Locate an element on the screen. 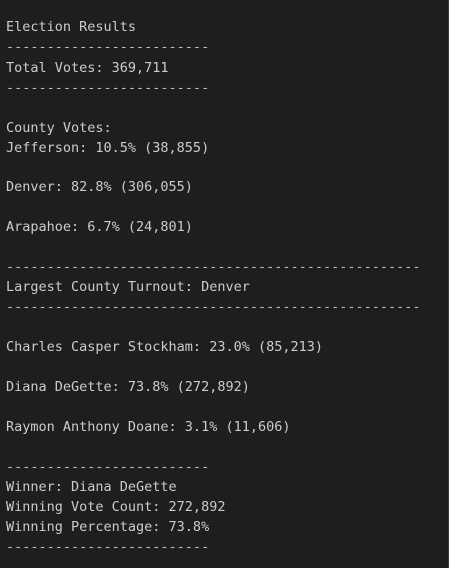 Image resolution: width=449 pixels, height=568 pixels. county-result-jefferson: Jefferson: 10.5% (38,855) is located at coordinates (108, 148).